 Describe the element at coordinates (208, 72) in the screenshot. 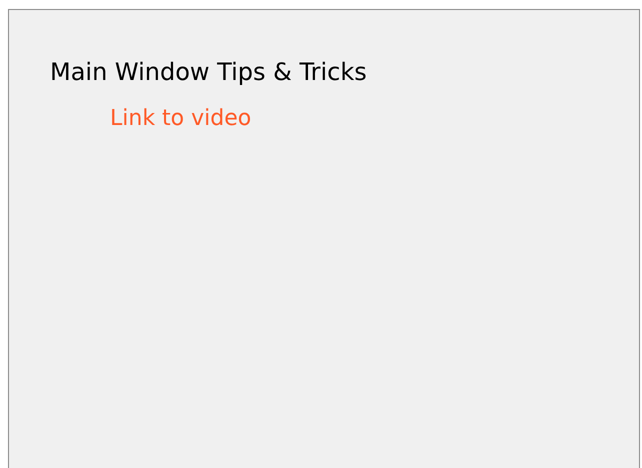

I see `panel-title: Main Window Tips & Tricks` at that location.